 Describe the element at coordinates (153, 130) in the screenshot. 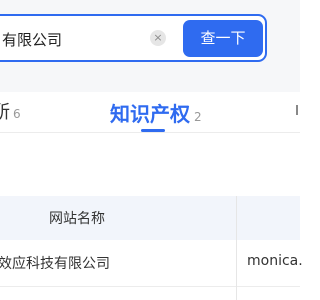

I see `active-tab-indicator` at that location.